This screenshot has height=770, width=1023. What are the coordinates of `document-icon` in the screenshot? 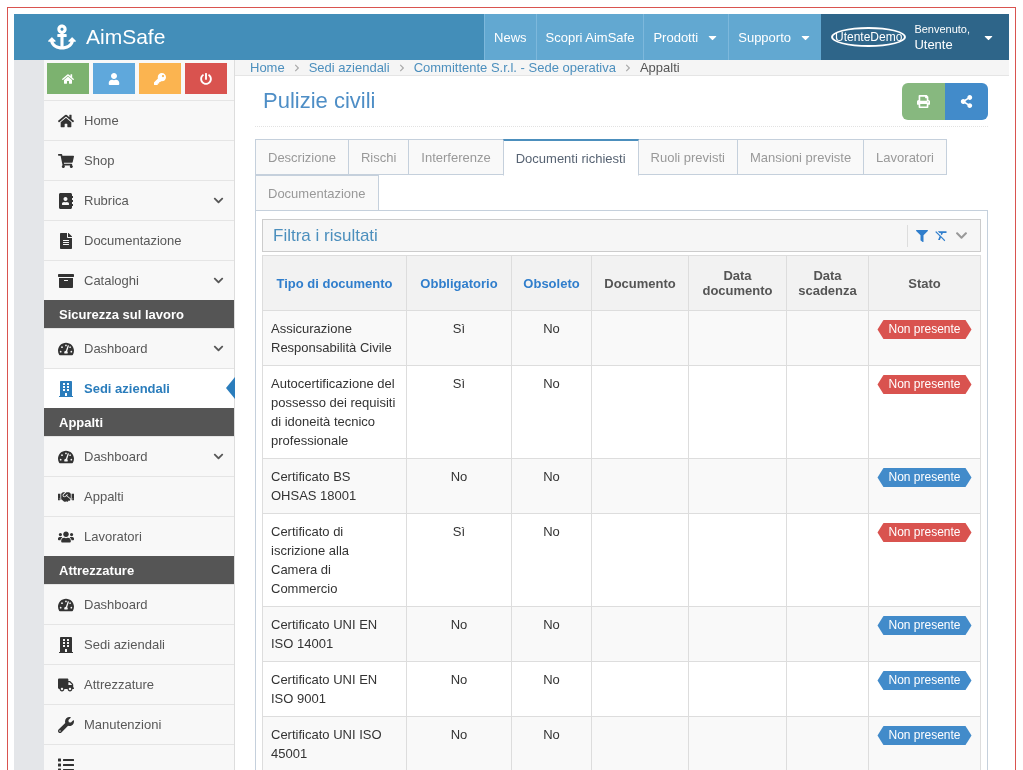 It's located at (66, 240).